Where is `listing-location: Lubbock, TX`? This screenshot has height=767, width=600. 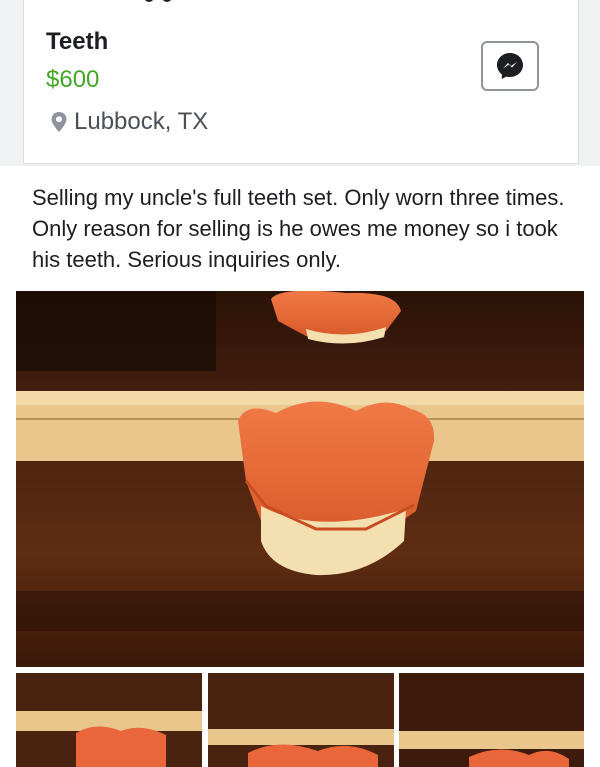
listing-location: Lubbock, TX is located at coordinates (129, 122).